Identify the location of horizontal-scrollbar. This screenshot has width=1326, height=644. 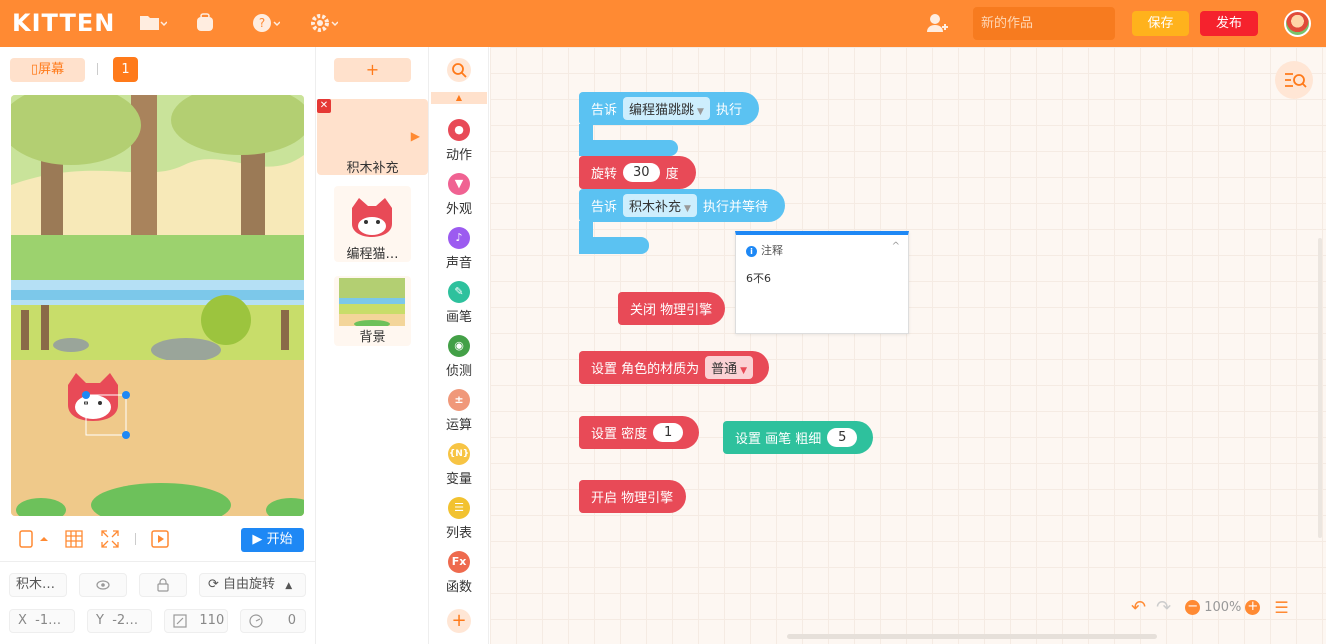
(972, 636).